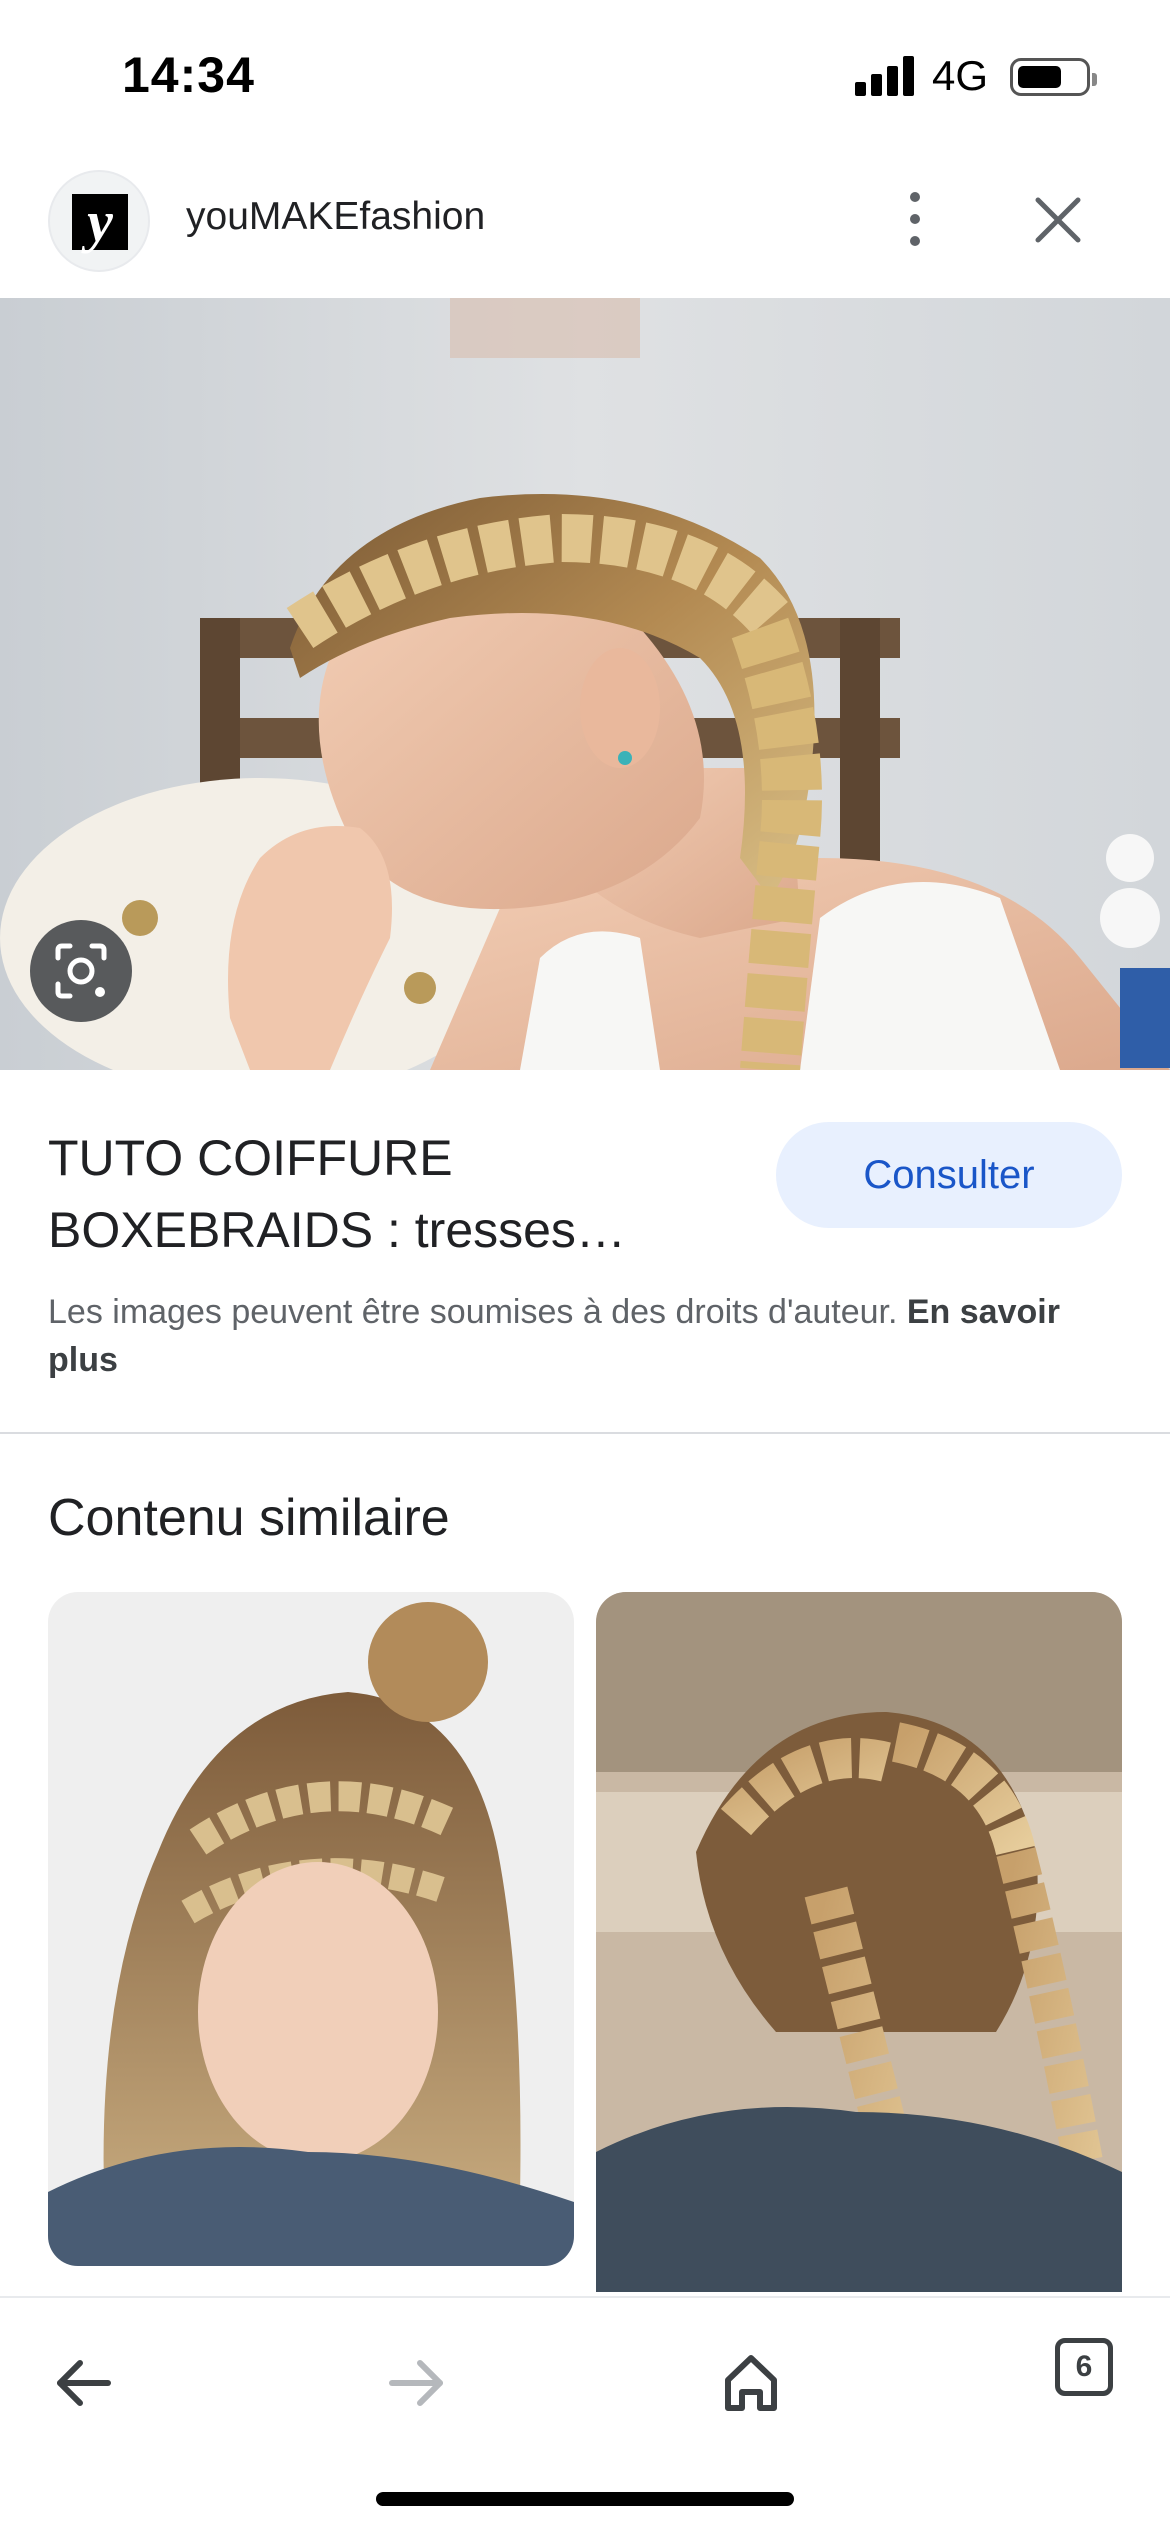 Image resolution: width=1170 pixels, height=2532 pixels. What do you see at coordinates (960, 75) in the screenshot?
I see `network-type: 4G` at bounding box center [960, 75].